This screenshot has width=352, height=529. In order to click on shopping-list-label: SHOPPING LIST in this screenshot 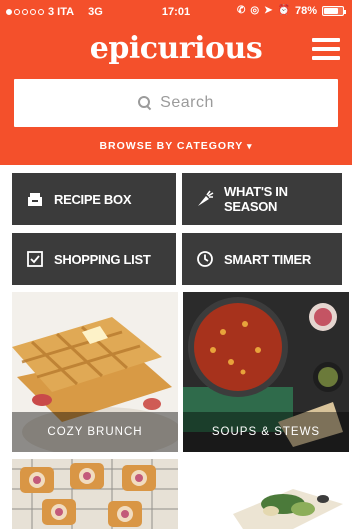, I will do `click(102, 259)`.